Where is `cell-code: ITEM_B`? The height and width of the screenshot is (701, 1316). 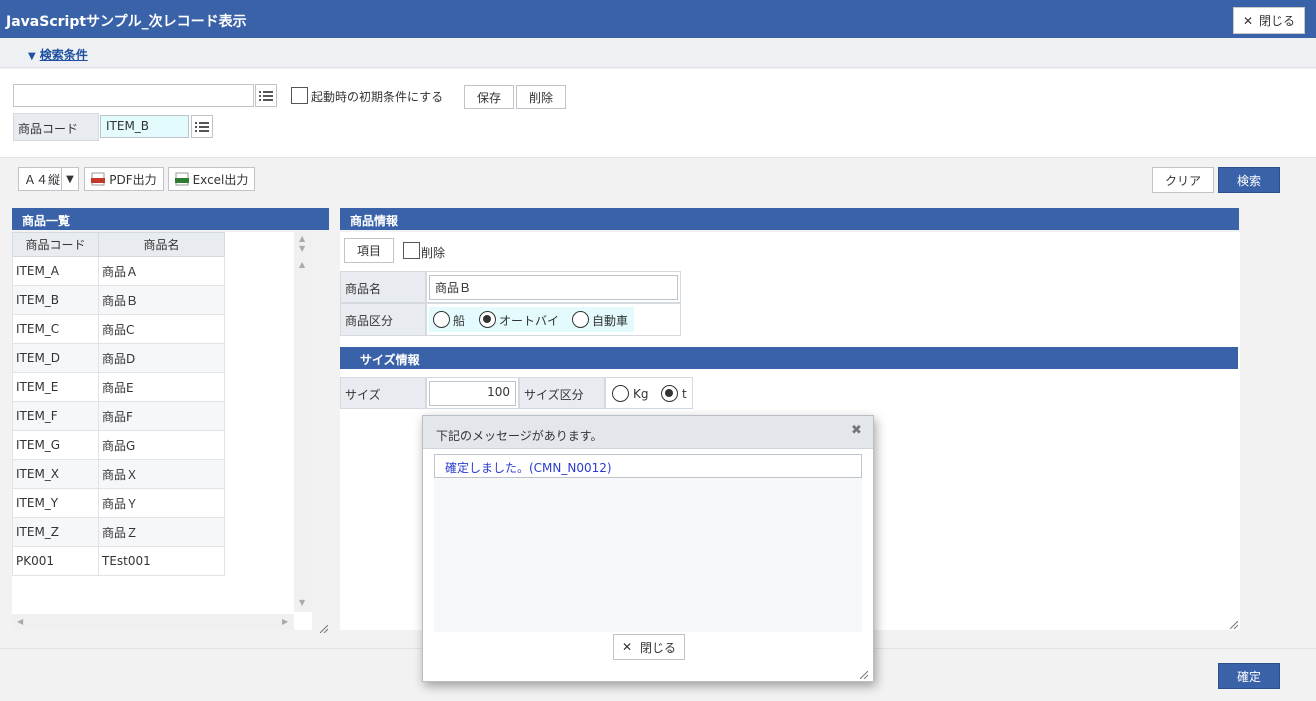
cell-code: ITEM_B is located at coordinates (55, 300).